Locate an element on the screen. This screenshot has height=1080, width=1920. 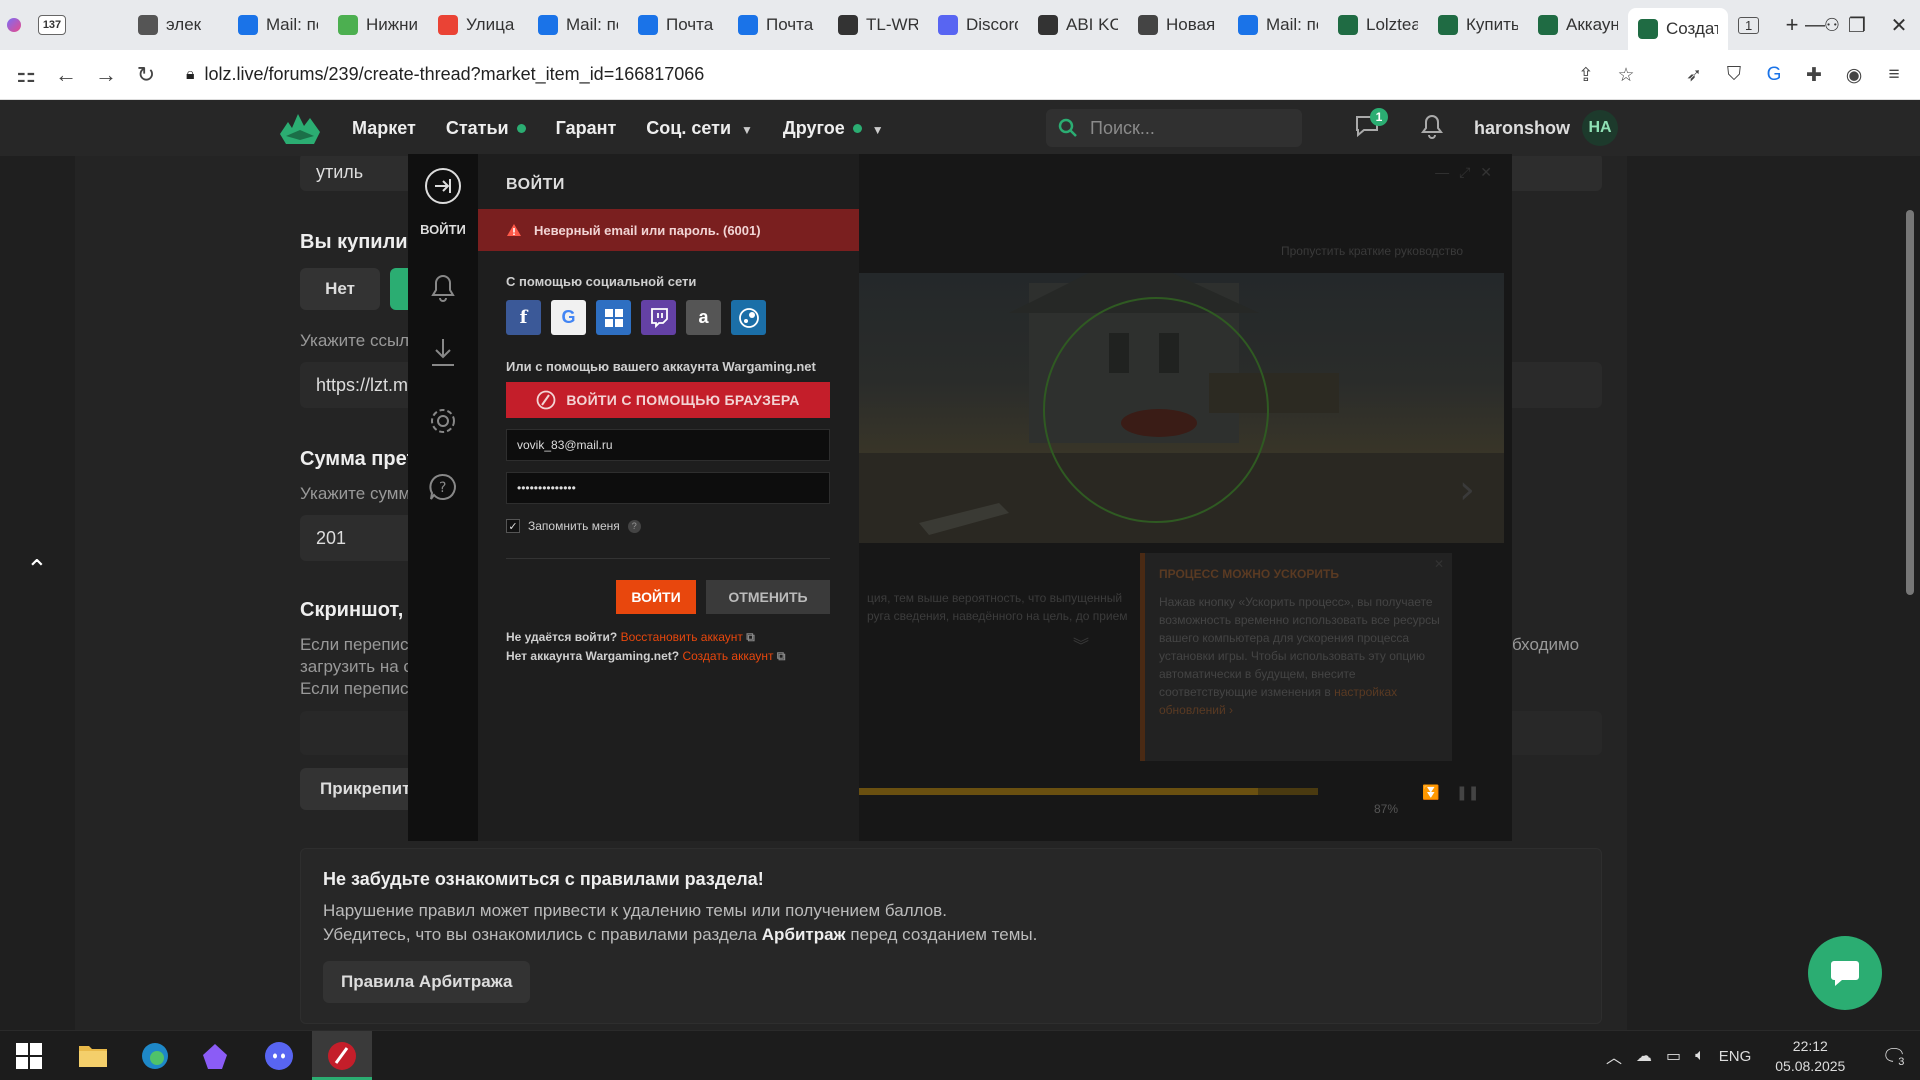
nav-item: Гарант is located at coordinates (586, 128).